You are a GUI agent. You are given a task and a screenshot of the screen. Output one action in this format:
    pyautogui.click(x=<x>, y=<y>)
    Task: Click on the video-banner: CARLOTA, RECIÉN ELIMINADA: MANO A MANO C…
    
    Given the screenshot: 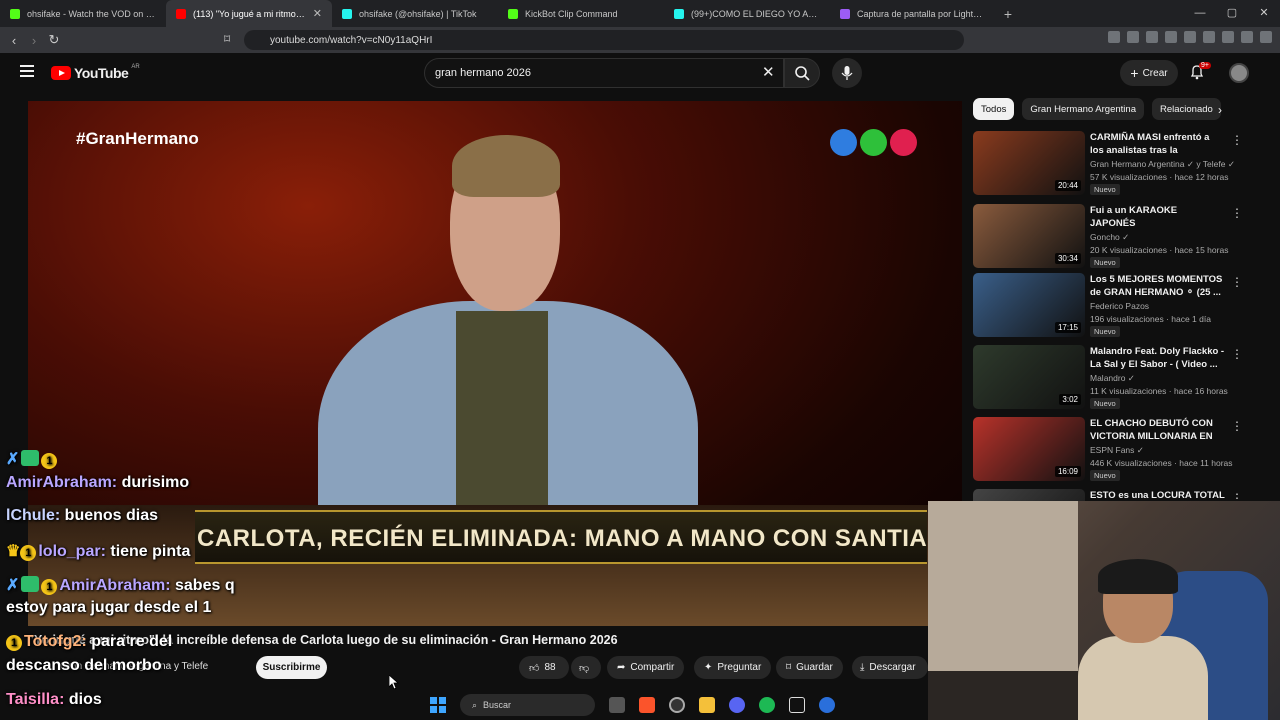 What is the action you would take?
    pyautogui.click(x=580, y=537)
    